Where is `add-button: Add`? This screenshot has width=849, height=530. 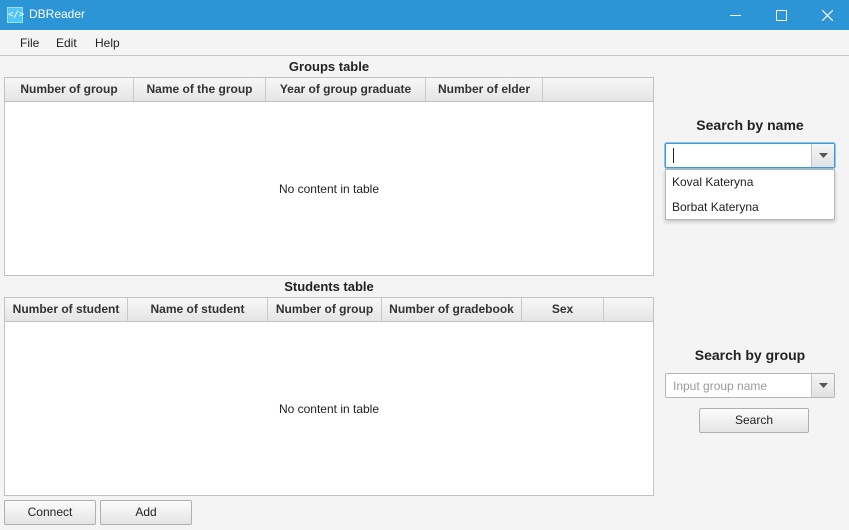 add-button: Add is located at coordinates (146, 512).